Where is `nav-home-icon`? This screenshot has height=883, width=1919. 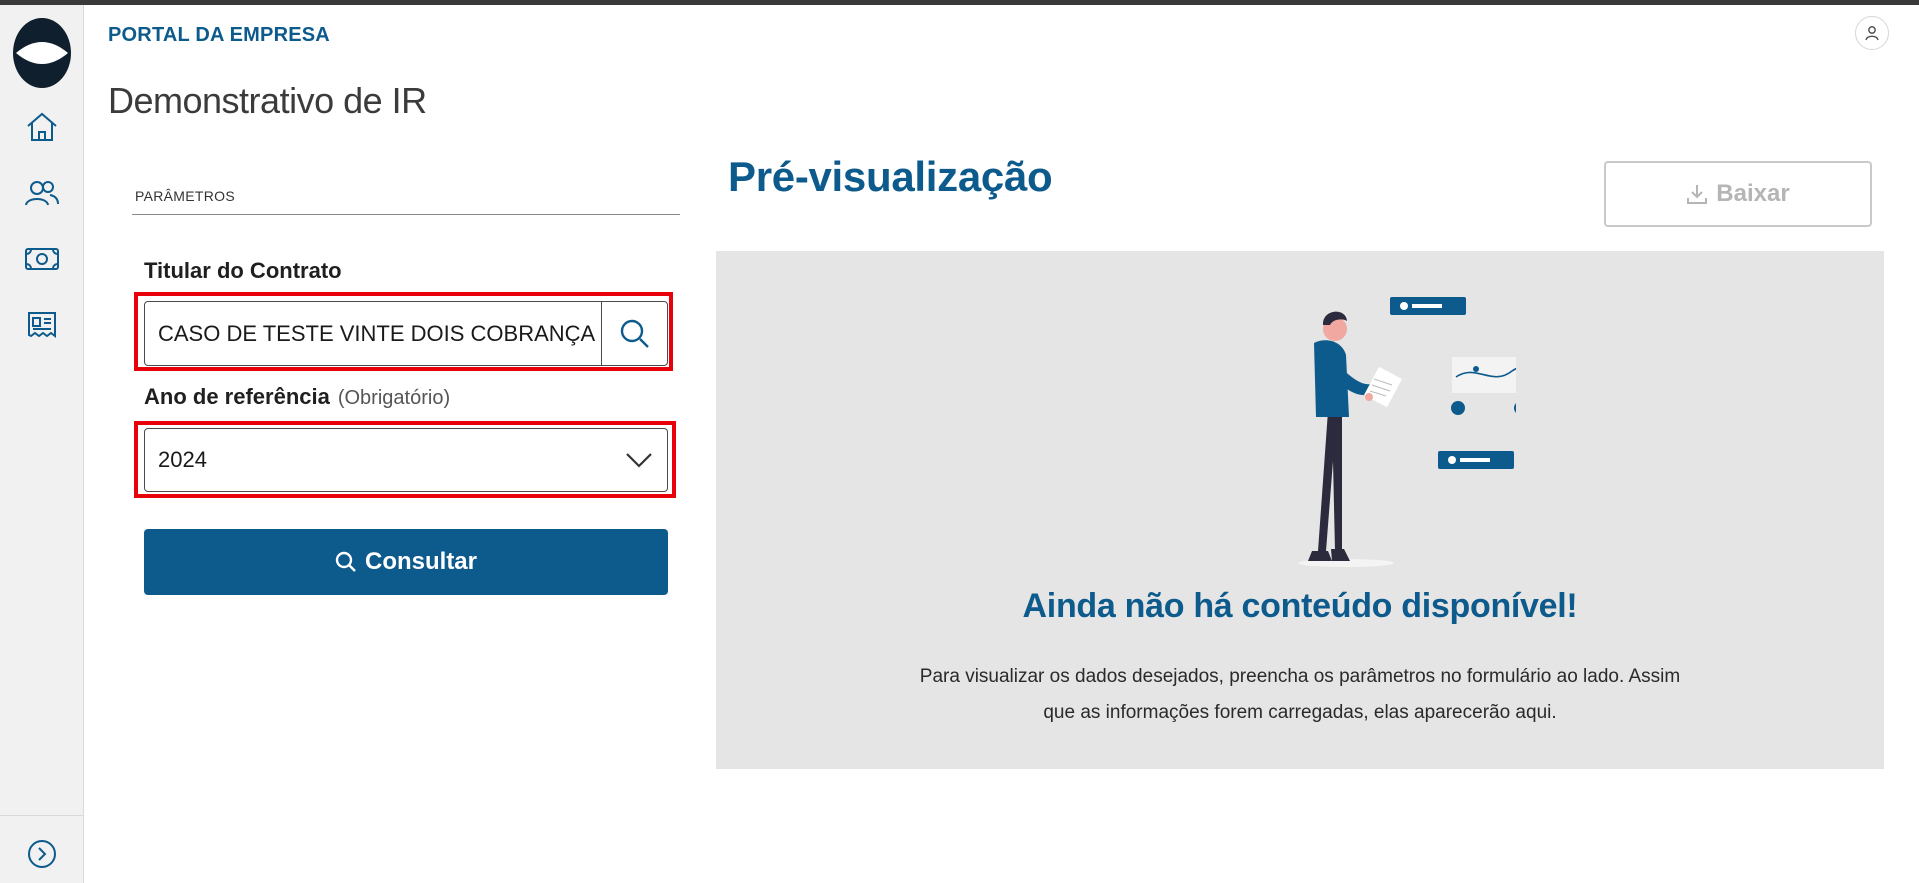
nav-home-icon is located at coordinates (42, 127).